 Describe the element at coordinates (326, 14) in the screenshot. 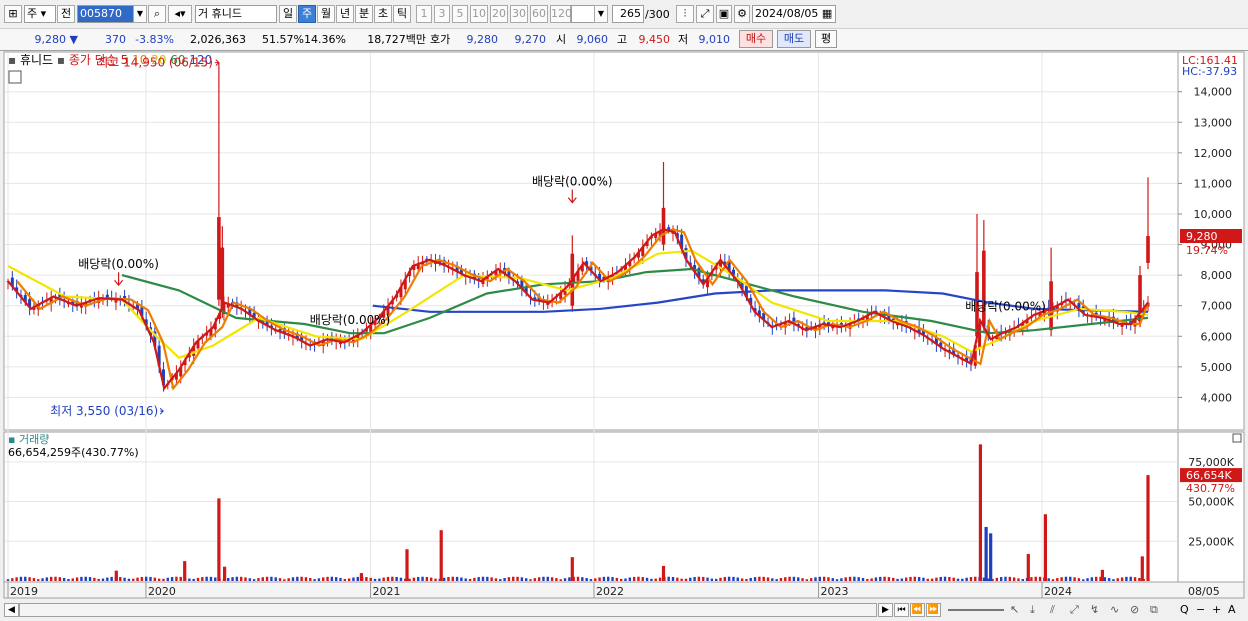

I see `period-tab-2: 월` at that location.